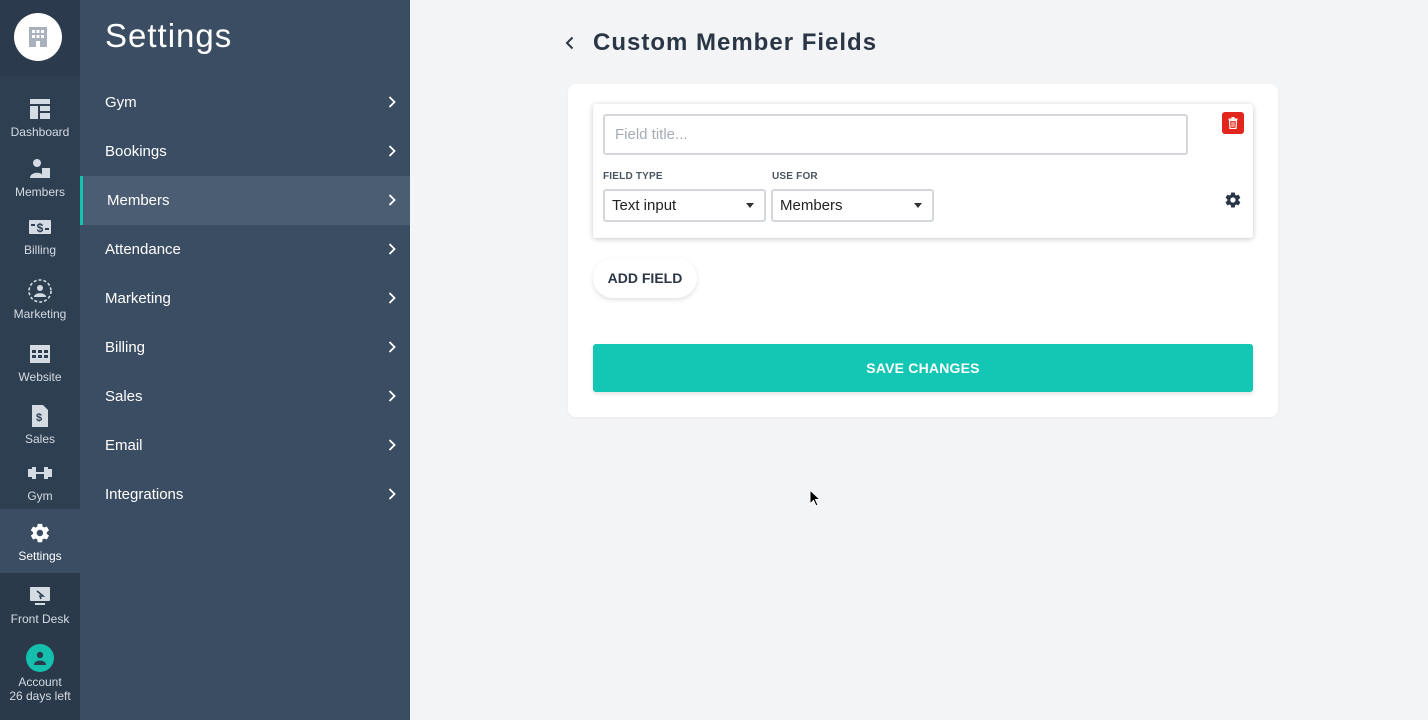  I want to click on rail-item-label: Sales, so click(40, 439).